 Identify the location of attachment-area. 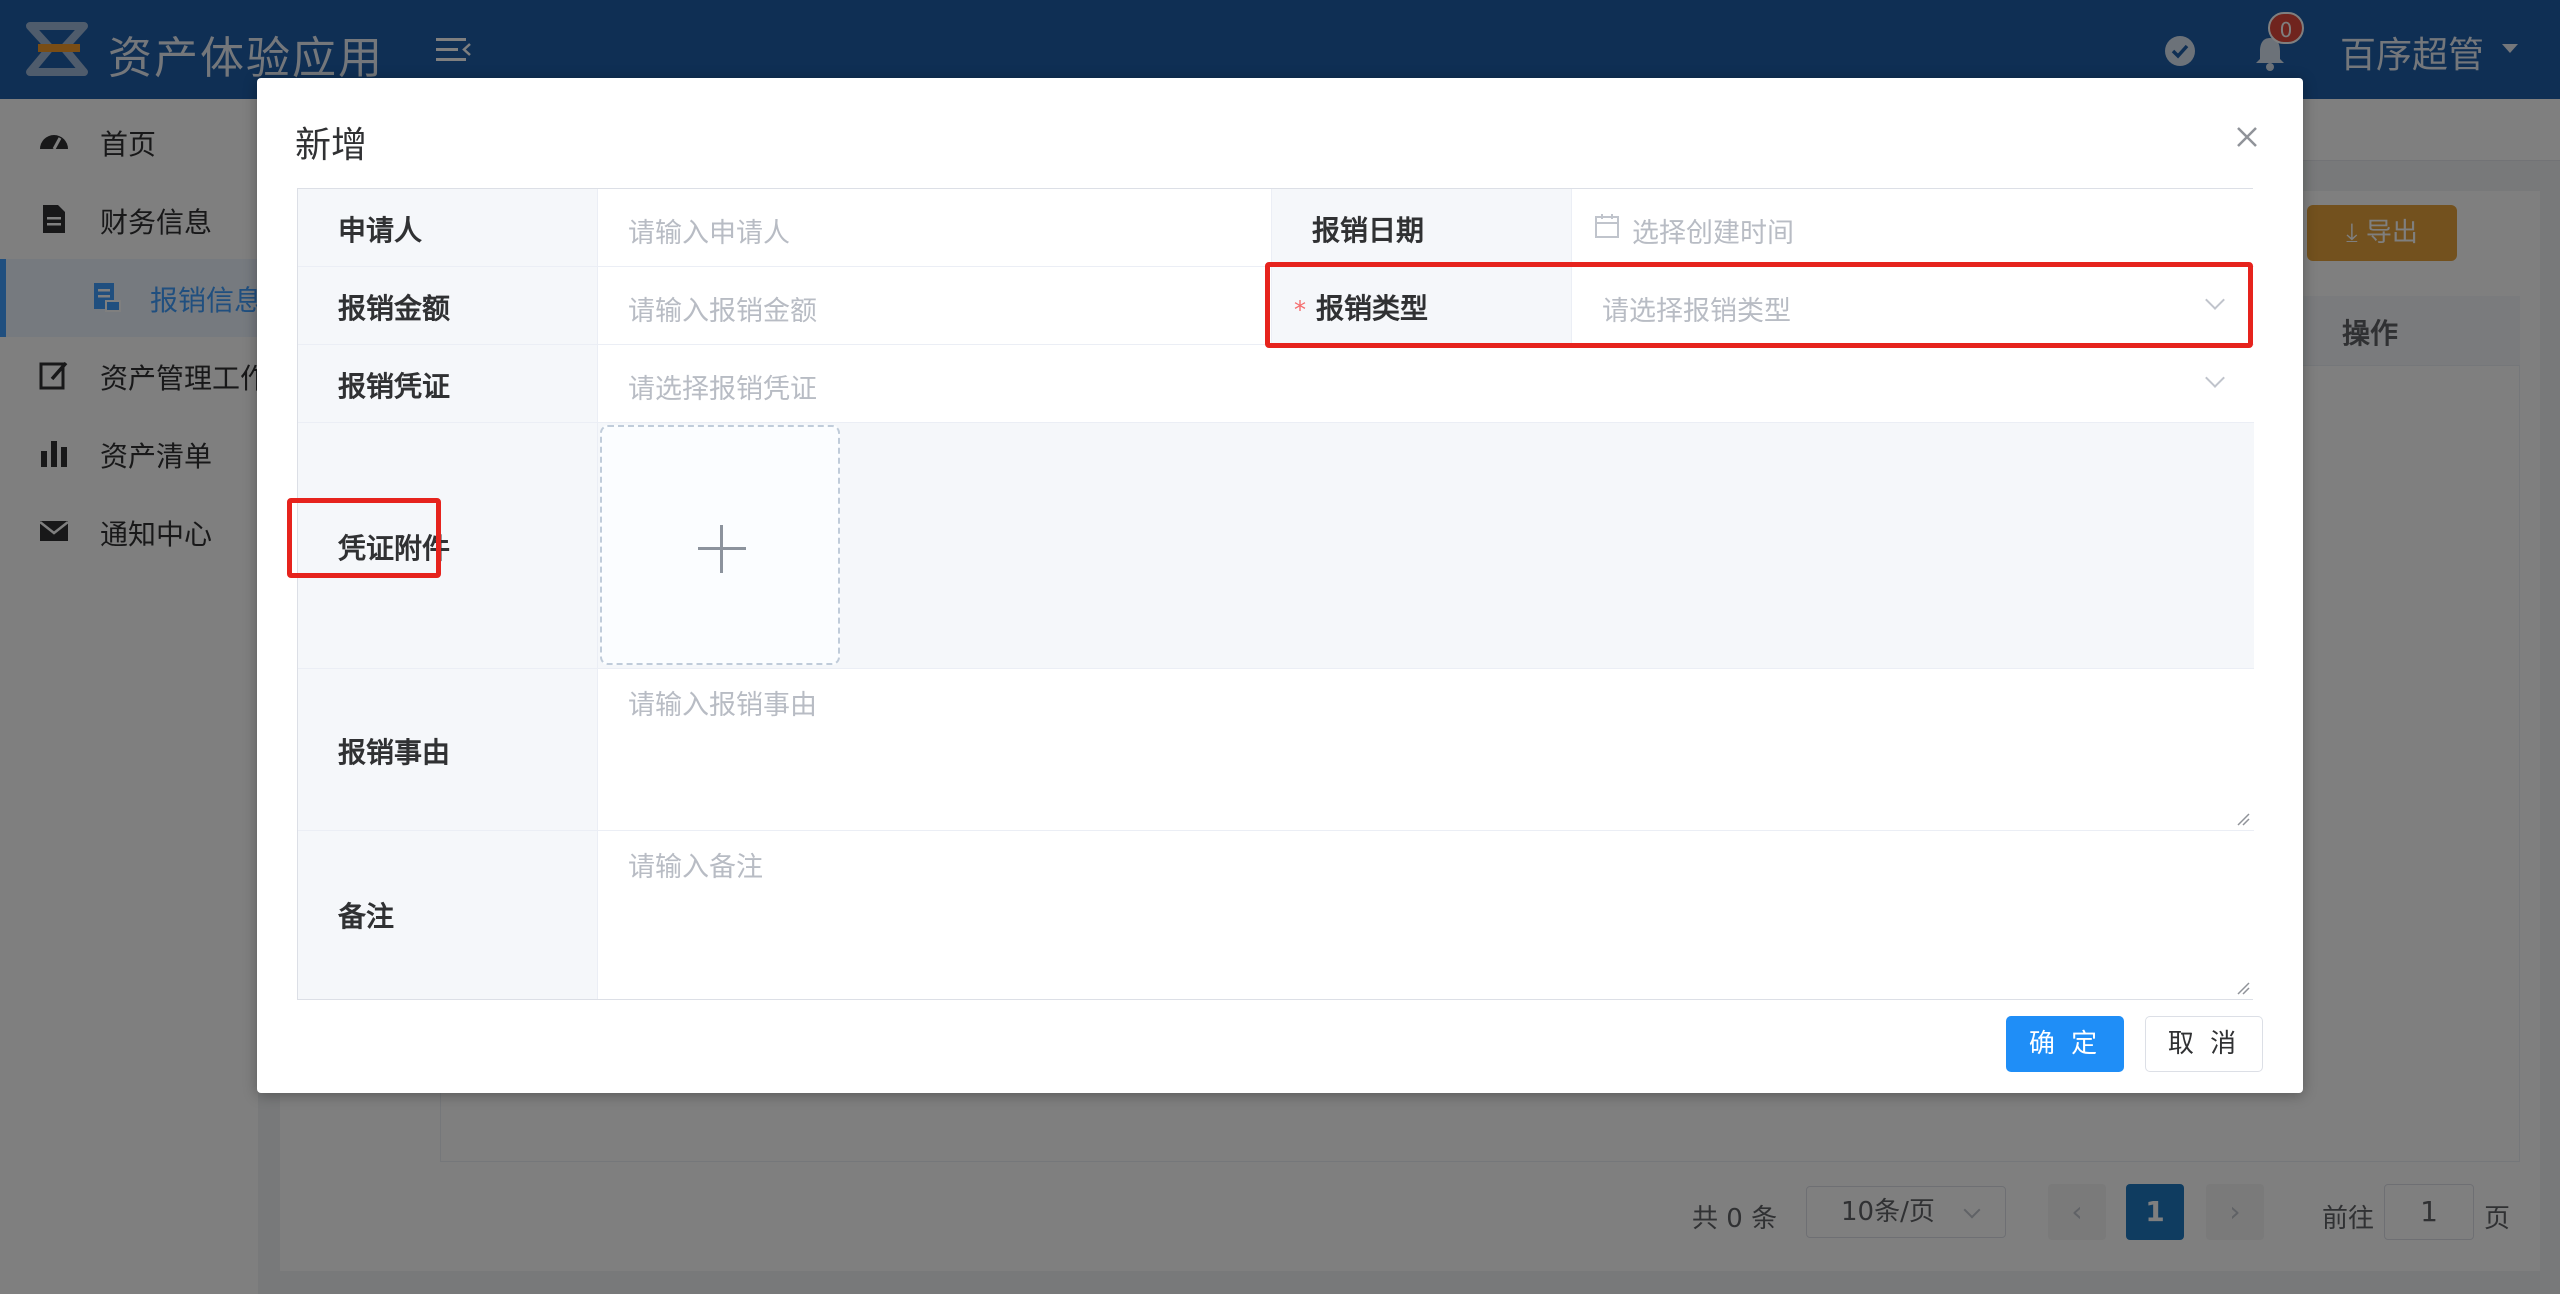
(1426, 546).